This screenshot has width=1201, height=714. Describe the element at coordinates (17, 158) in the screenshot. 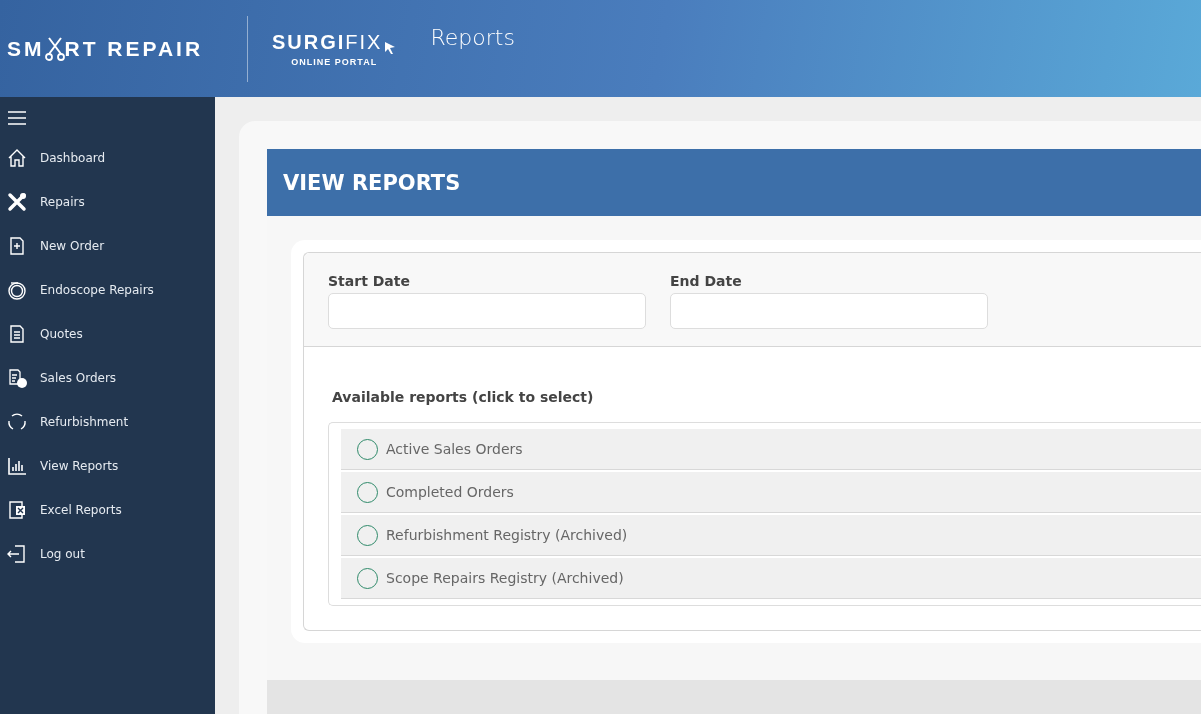

I see `home-icon` at that location.